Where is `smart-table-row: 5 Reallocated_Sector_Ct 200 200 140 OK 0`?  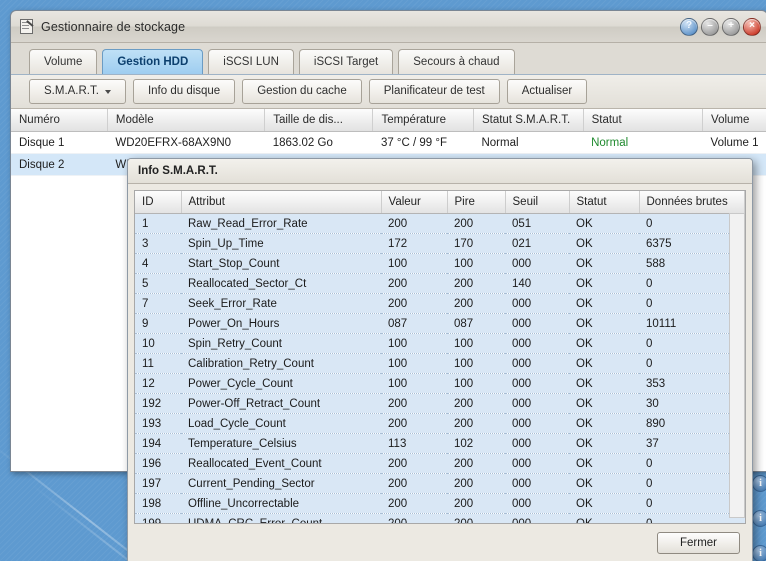
smart-table-row: 5 Reallocated_Sector_Ct 200 200 140 OK 0 is located at coordinates (440, 283).